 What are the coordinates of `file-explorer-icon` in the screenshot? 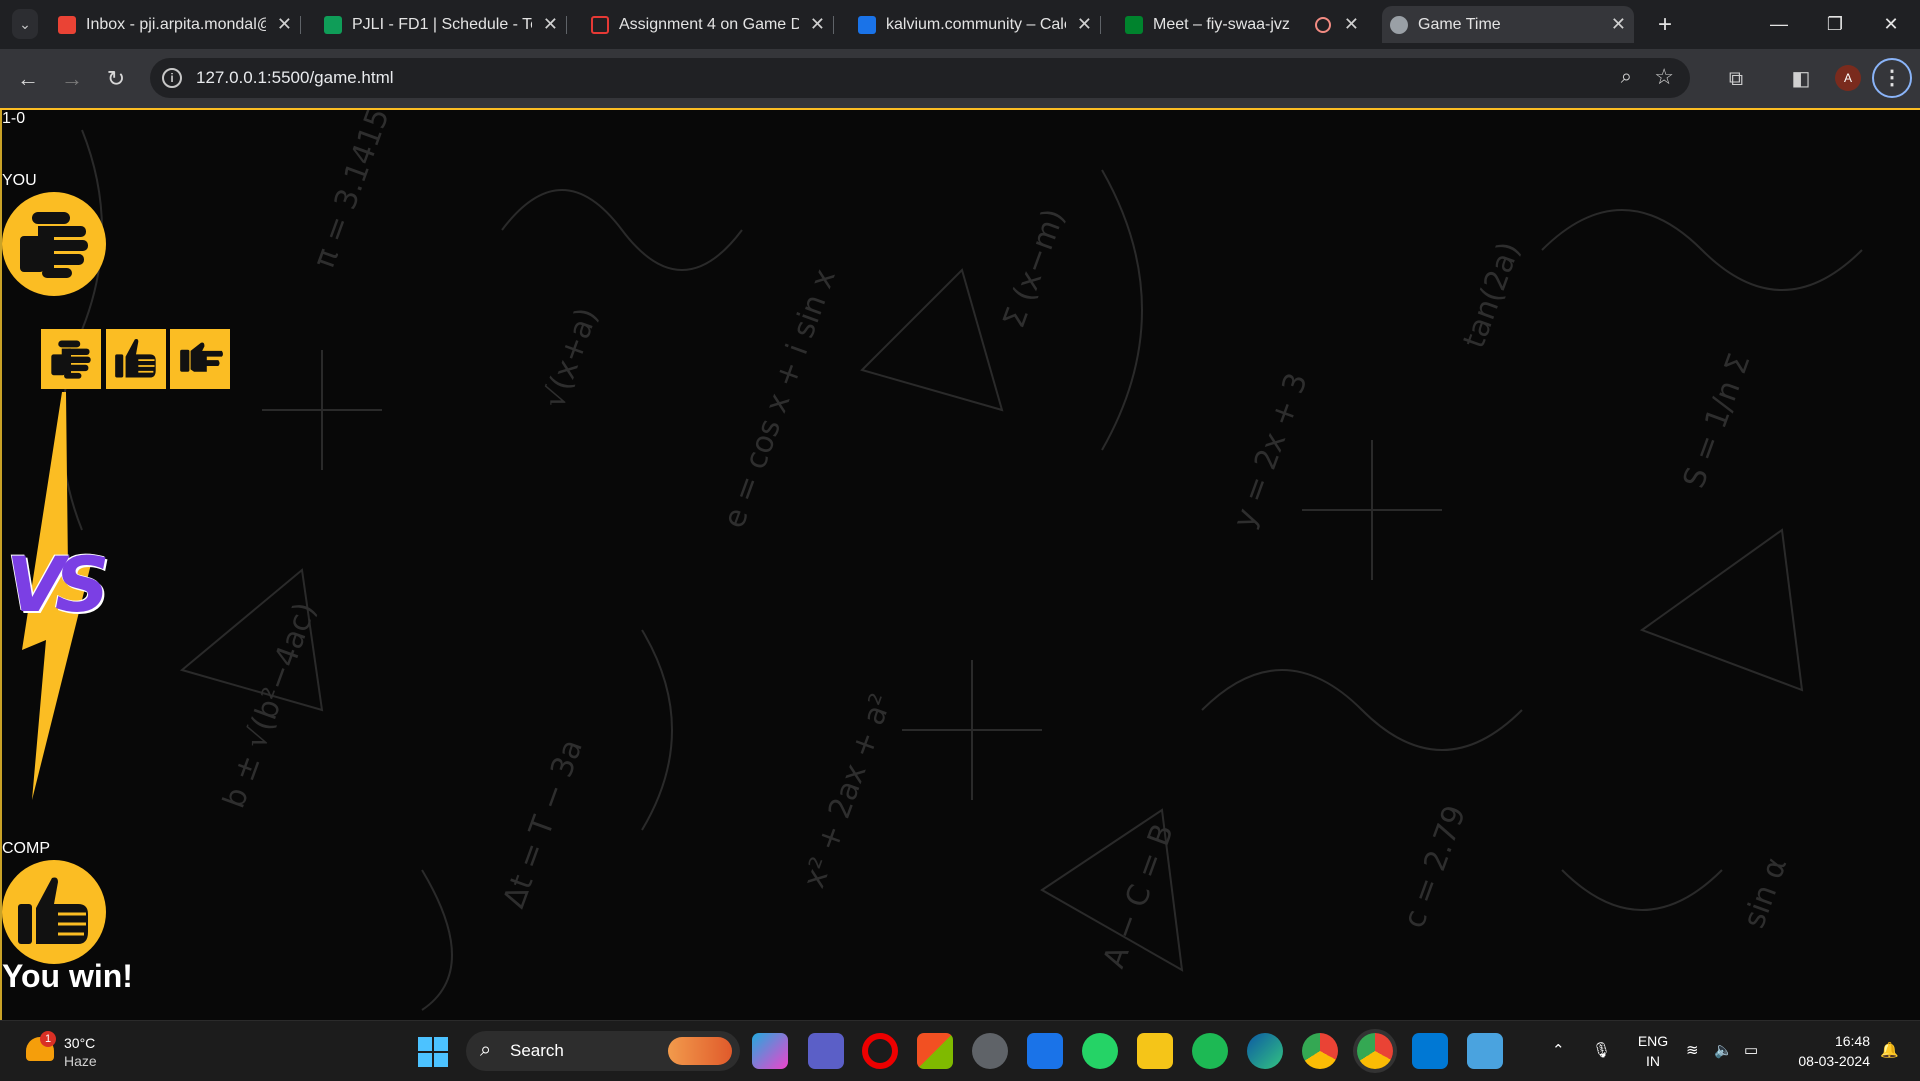 It's located at (1155, 1051).